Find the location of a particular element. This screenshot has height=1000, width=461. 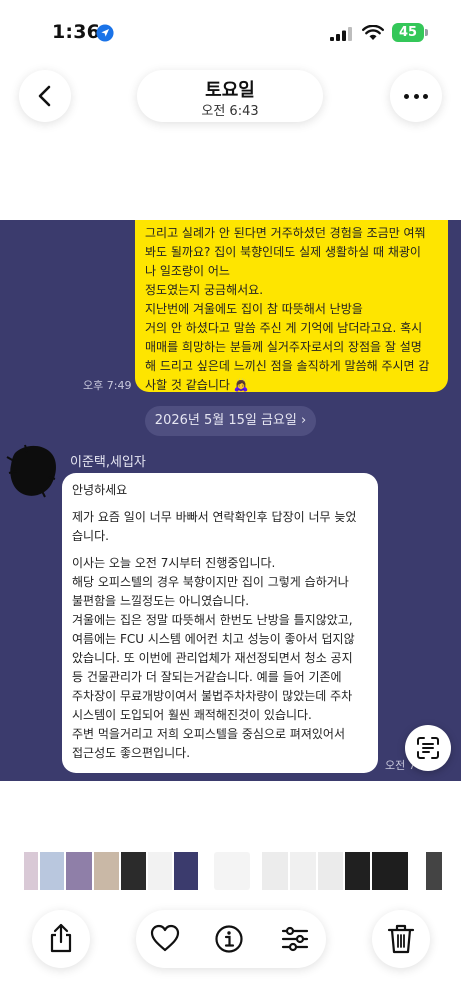

actions-pill is located at coordinates (231, 939).